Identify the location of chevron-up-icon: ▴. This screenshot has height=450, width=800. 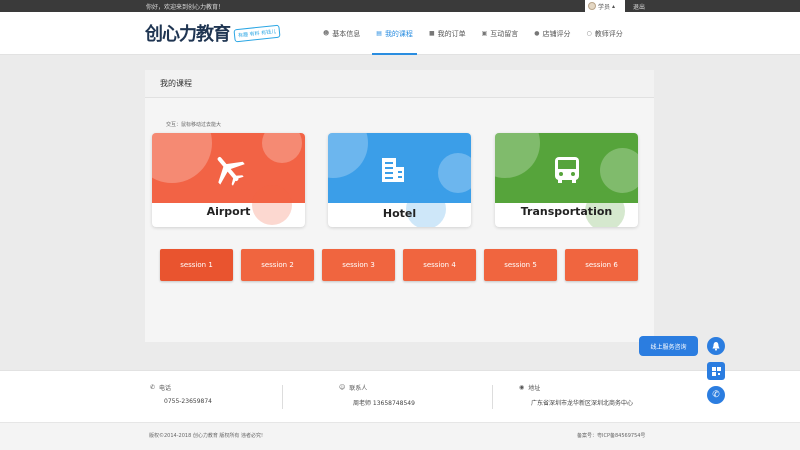
(614, 6).